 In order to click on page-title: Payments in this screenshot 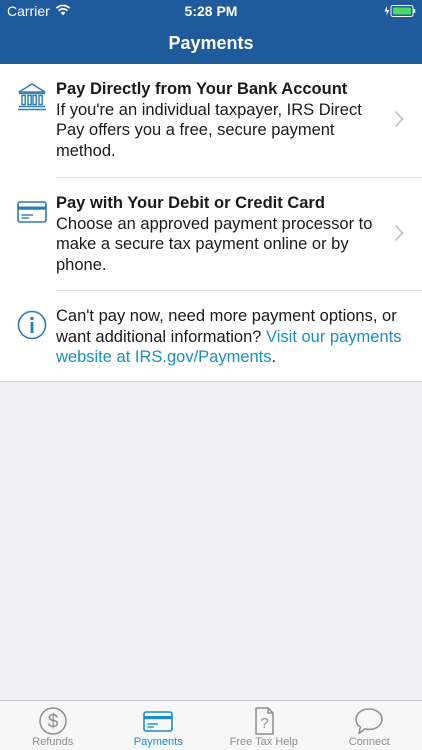, I will do `click(211, 43)`.